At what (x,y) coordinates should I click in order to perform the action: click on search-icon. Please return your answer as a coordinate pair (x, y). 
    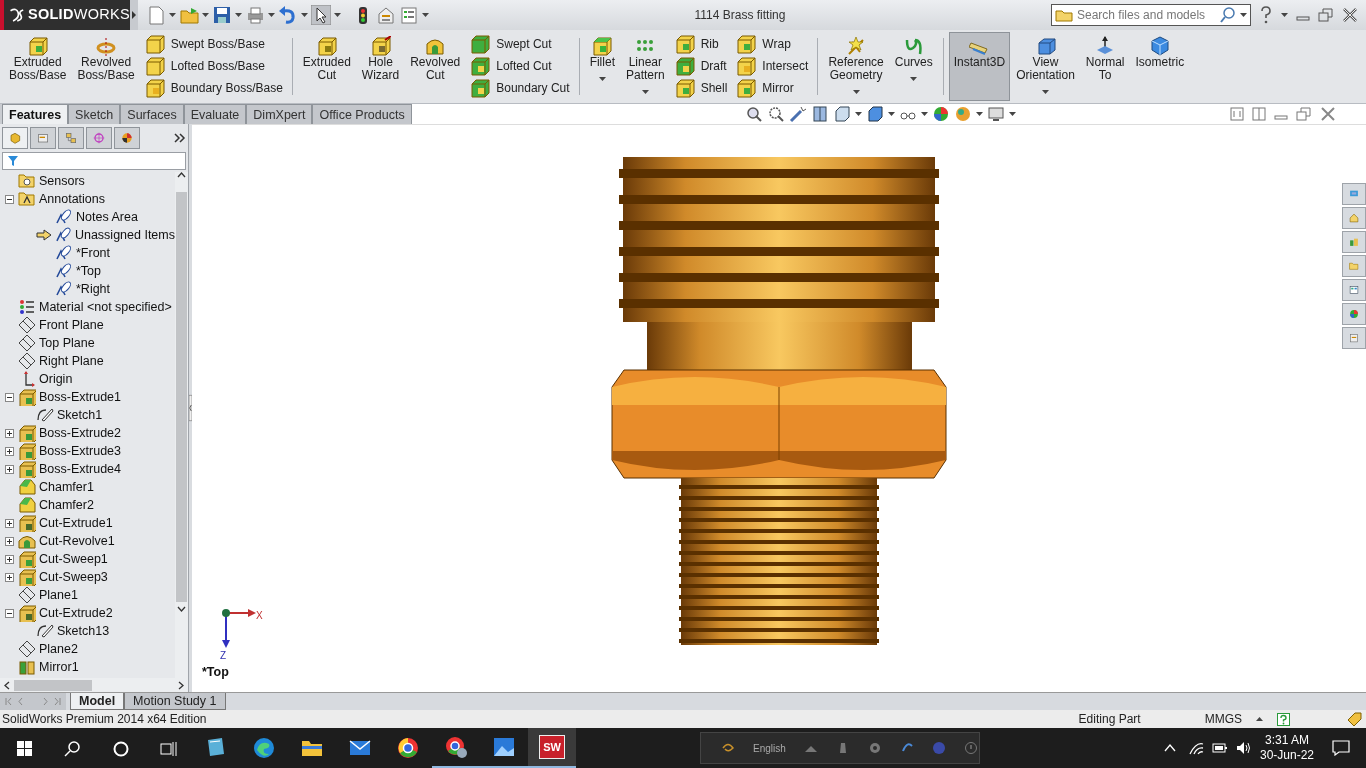
    Looking at the image, I should click on (1228, 15).